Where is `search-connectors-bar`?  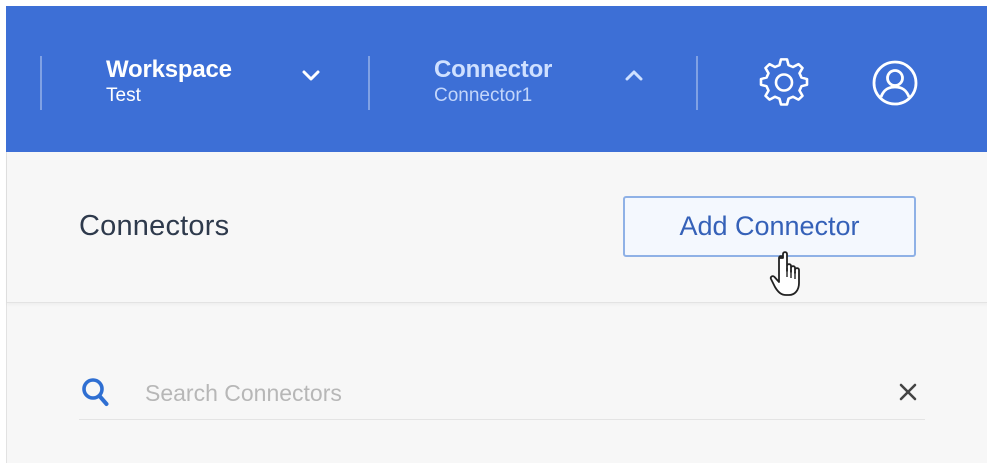 search-connectors-bar is located at coordinates (502, 394).